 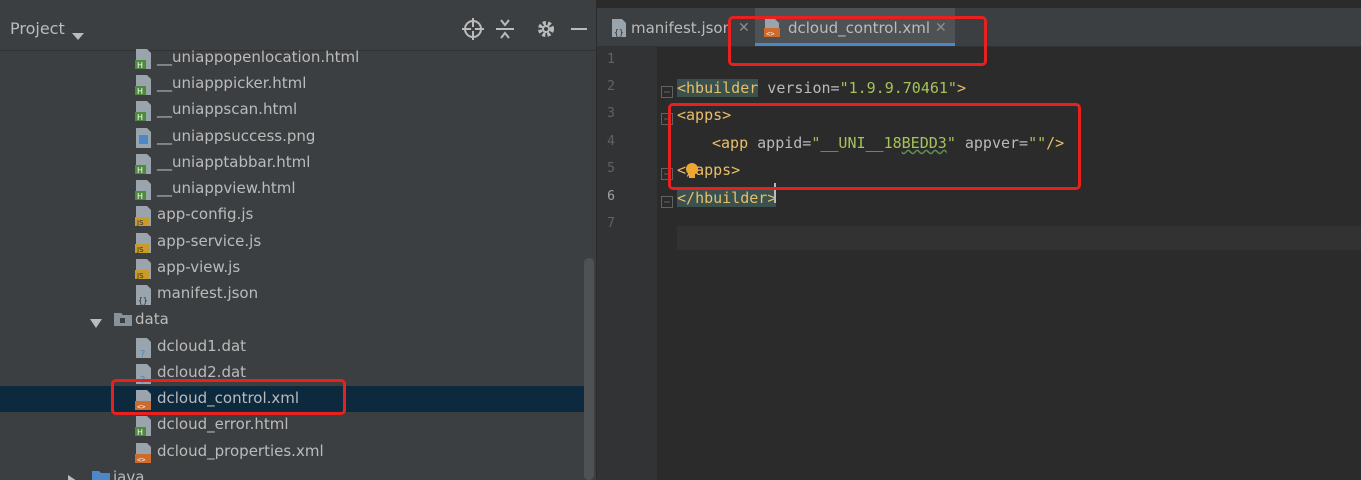 I want to click on top-toolbar-strip, so click(x=298, y=4).